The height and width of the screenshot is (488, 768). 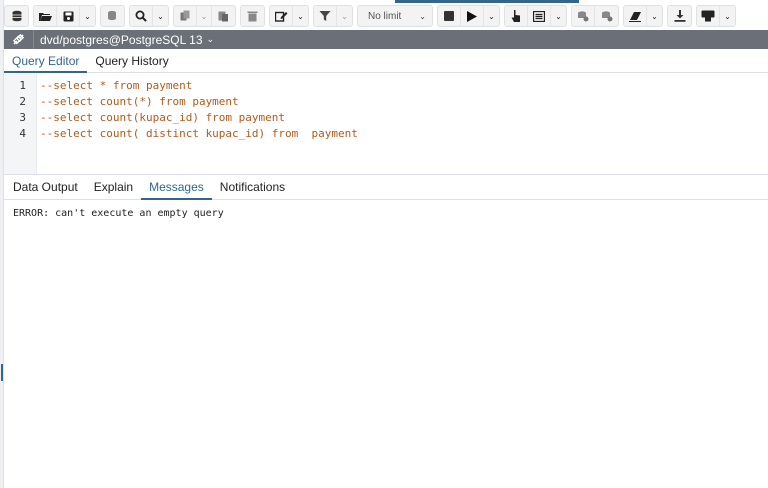 I want to click on filter-group: ⌄, so click(x=333, y=16).